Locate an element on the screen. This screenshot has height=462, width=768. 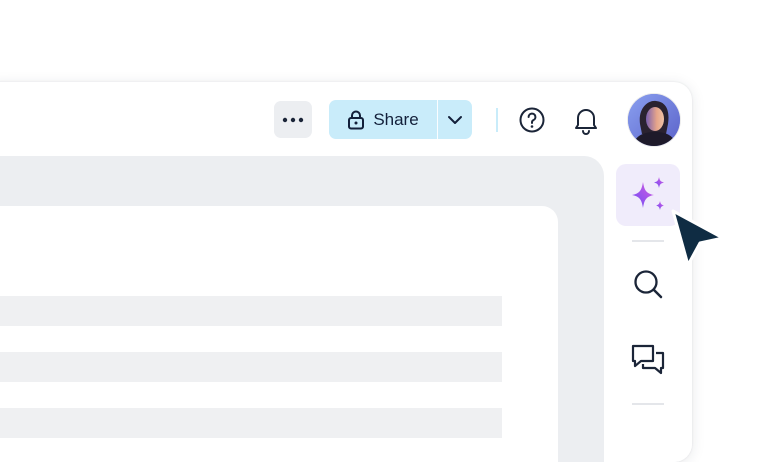
comments-button is located at coordinates (648, 360).